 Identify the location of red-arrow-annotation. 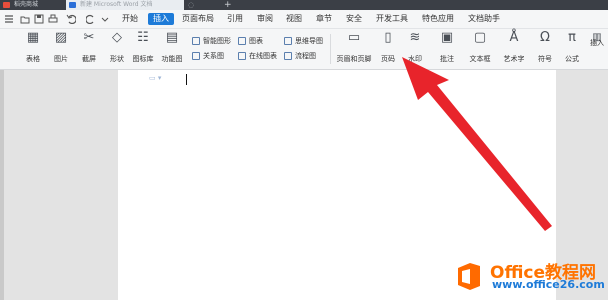
(477, 144).